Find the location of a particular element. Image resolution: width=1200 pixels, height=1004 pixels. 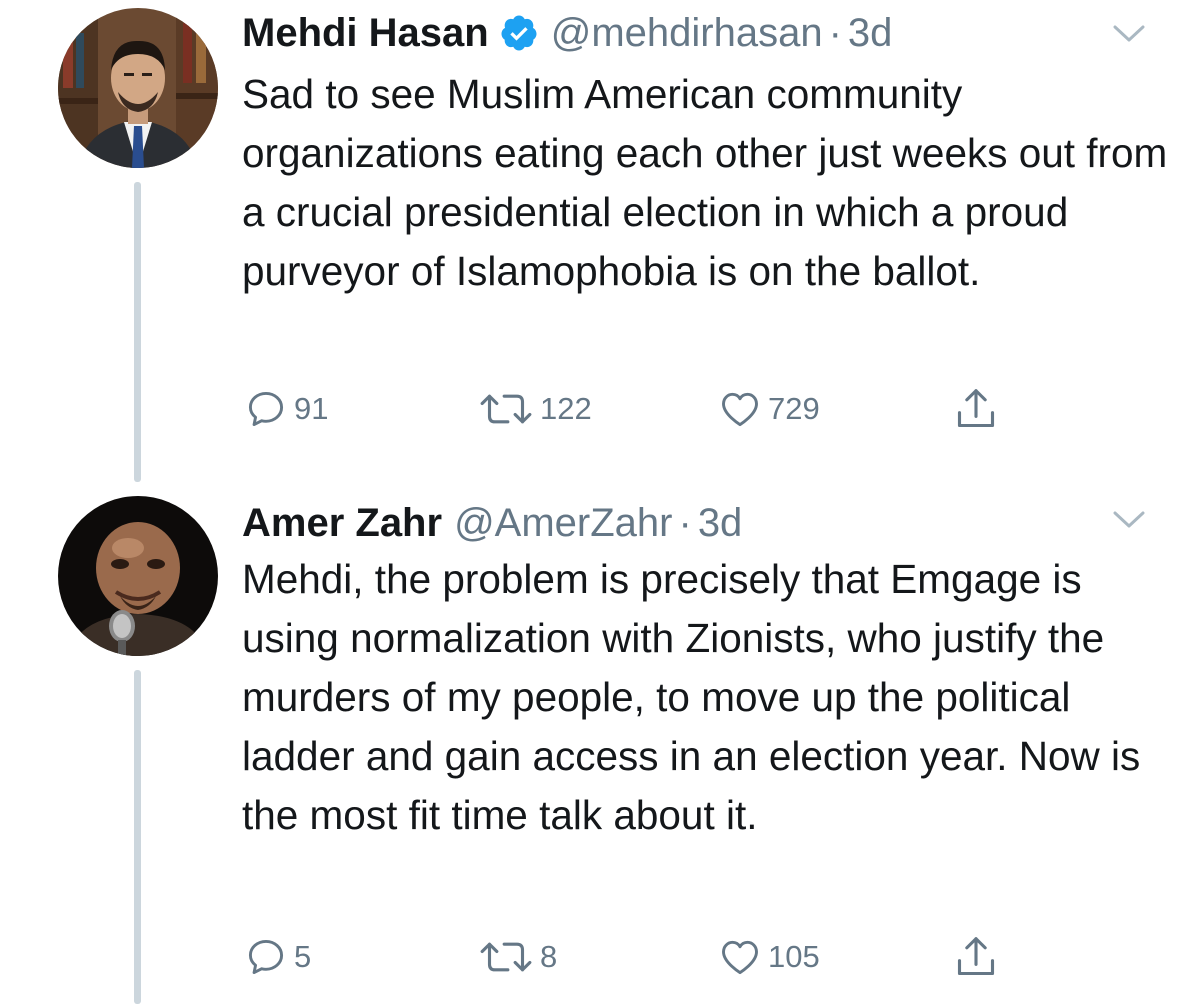

tweet-actions: 91 122 729 is located at coordinates (642, 409).